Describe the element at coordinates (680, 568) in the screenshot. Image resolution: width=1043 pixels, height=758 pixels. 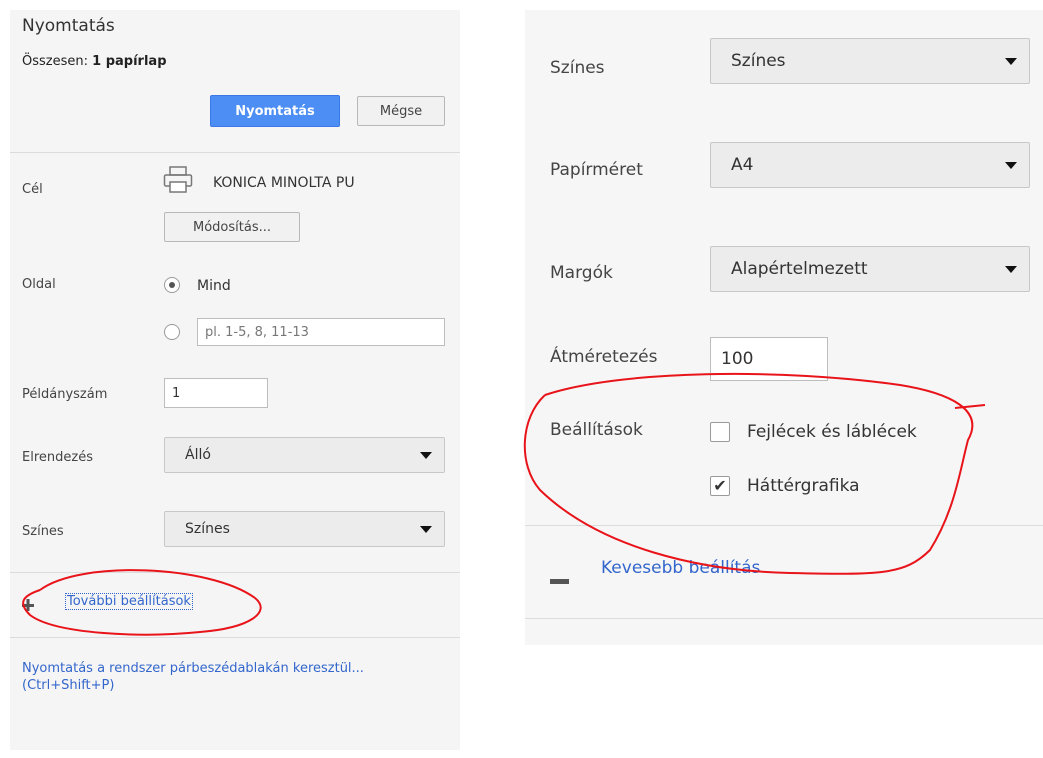
I see `fewer-settings-link: Kevesebb beállítás` at that location.